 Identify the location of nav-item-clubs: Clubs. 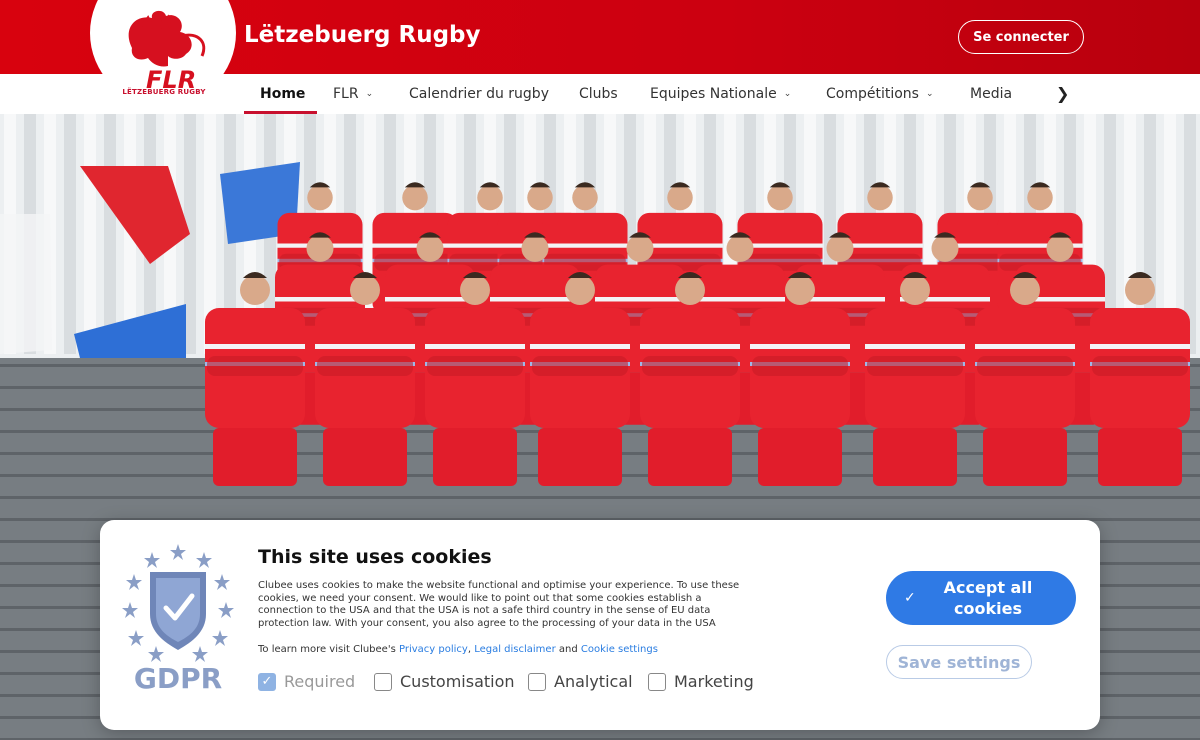
(598, 94).